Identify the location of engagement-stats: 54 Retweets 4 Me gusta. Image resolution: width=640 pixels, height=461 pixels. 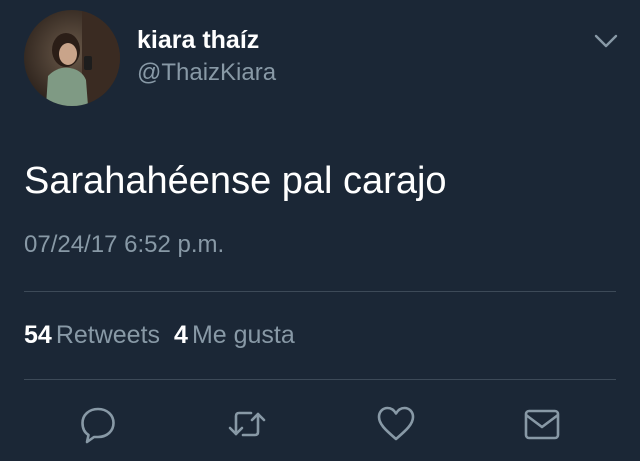
(159, 335).